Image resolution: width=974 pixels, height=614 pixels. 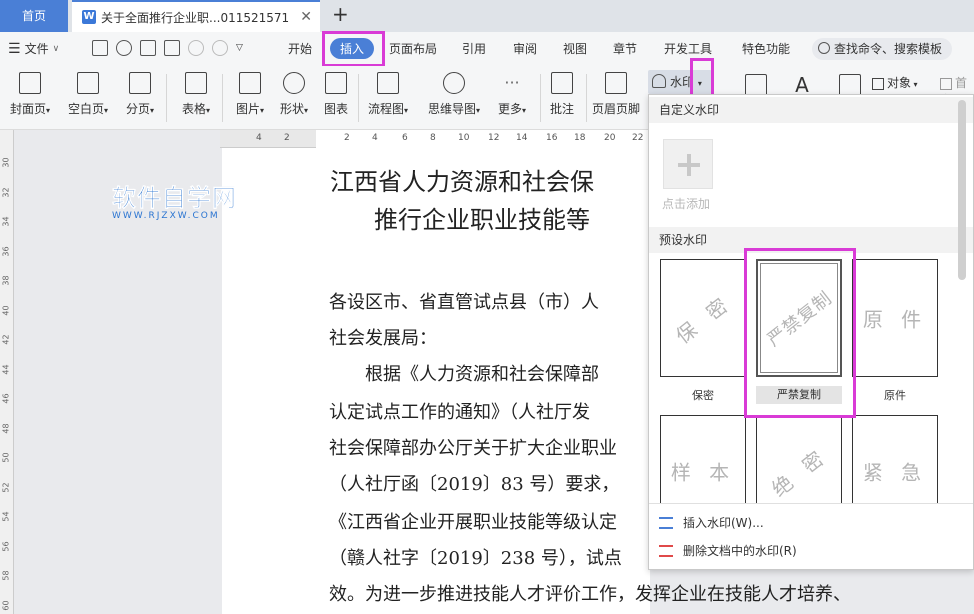 I want to click on image-icon, so click(x=250, y=83).